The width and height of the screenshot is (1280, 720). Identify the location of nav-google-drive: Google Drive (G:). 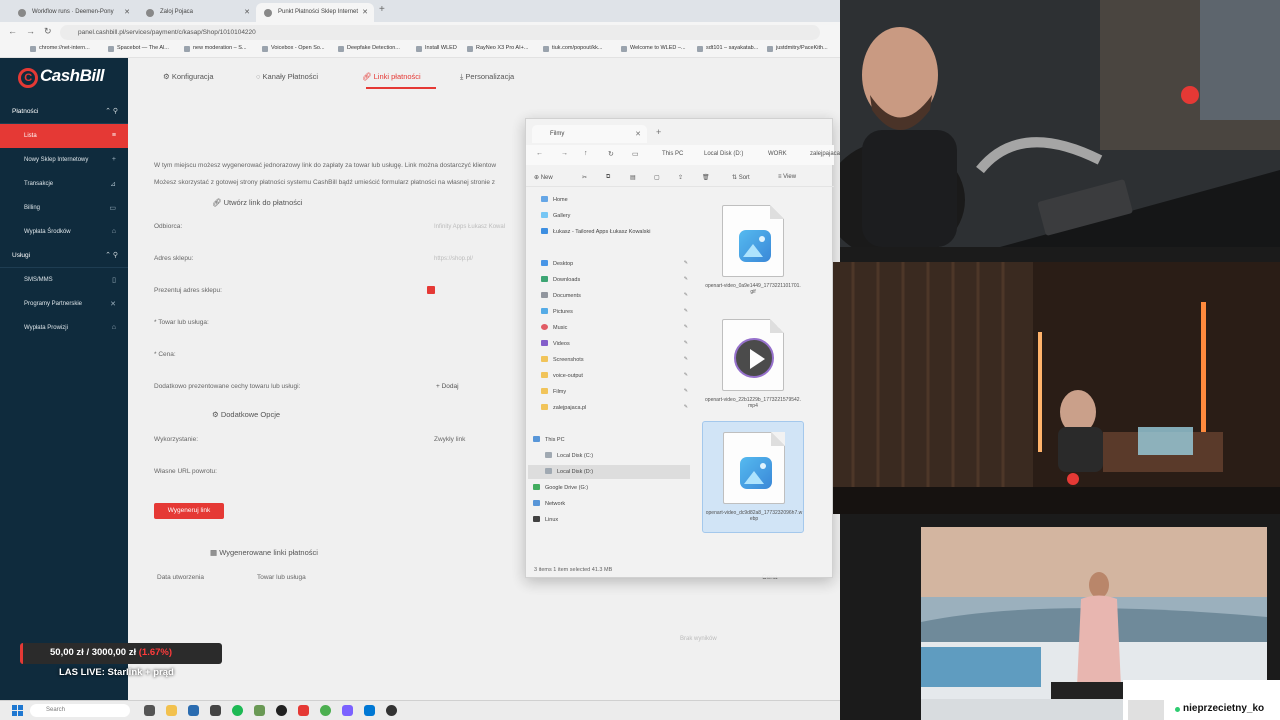
(607, 488).